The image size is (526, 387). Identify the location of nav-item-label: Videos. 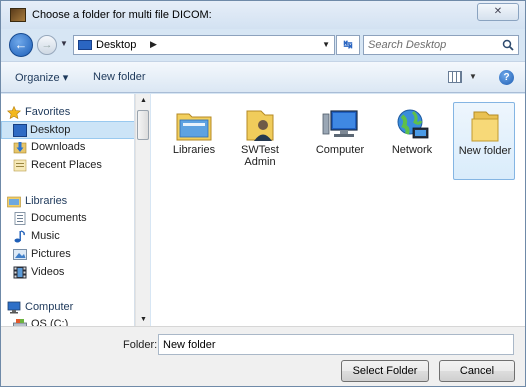
(48, 272).